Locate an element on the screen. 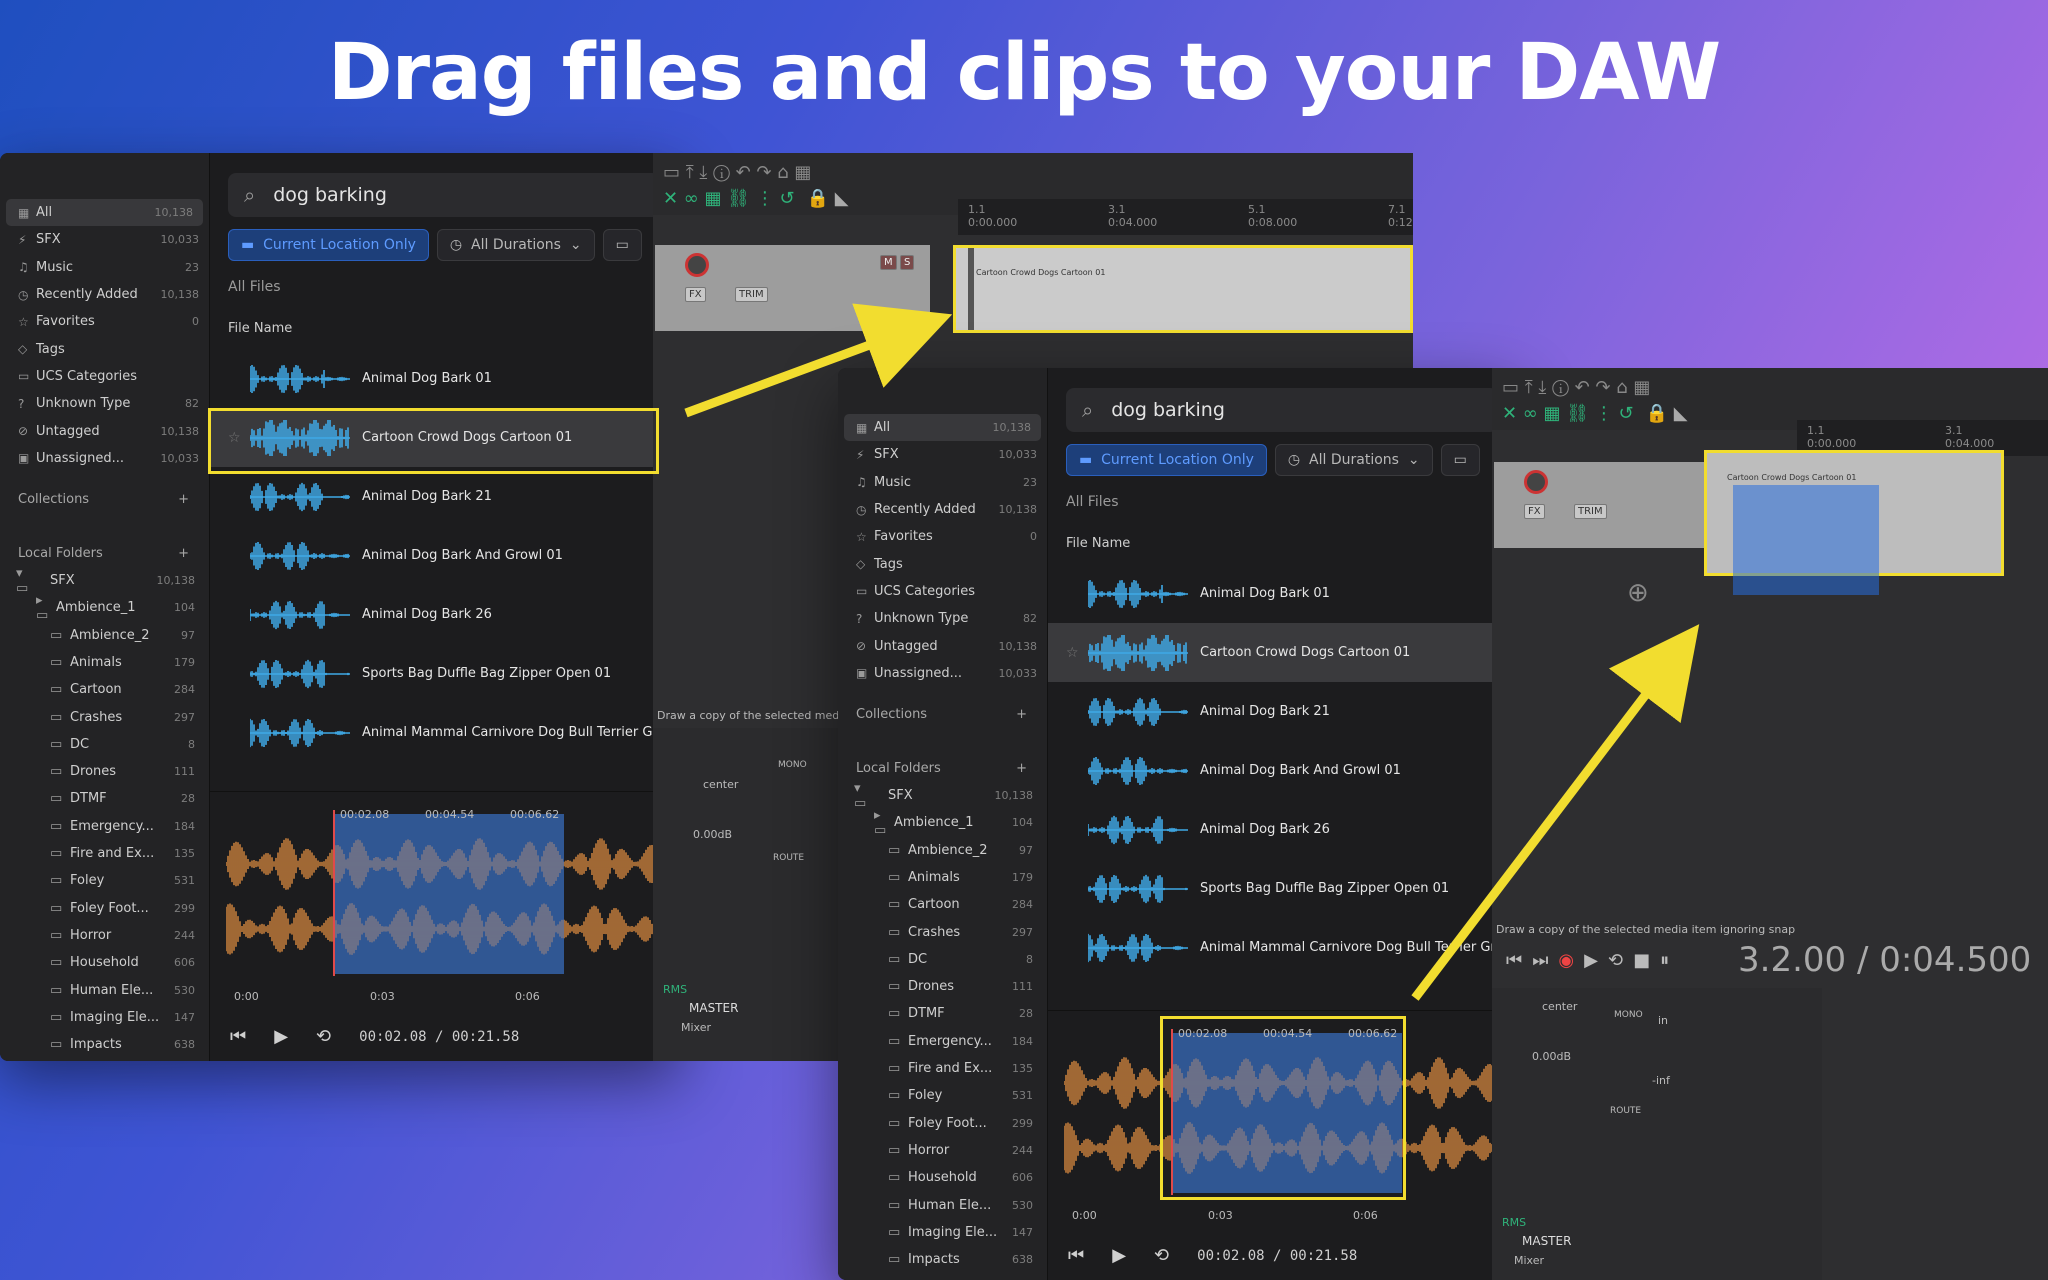 This screenshot has height=1280, width=2048. record-icon: ◉ is located at coordinates (1566, 960).